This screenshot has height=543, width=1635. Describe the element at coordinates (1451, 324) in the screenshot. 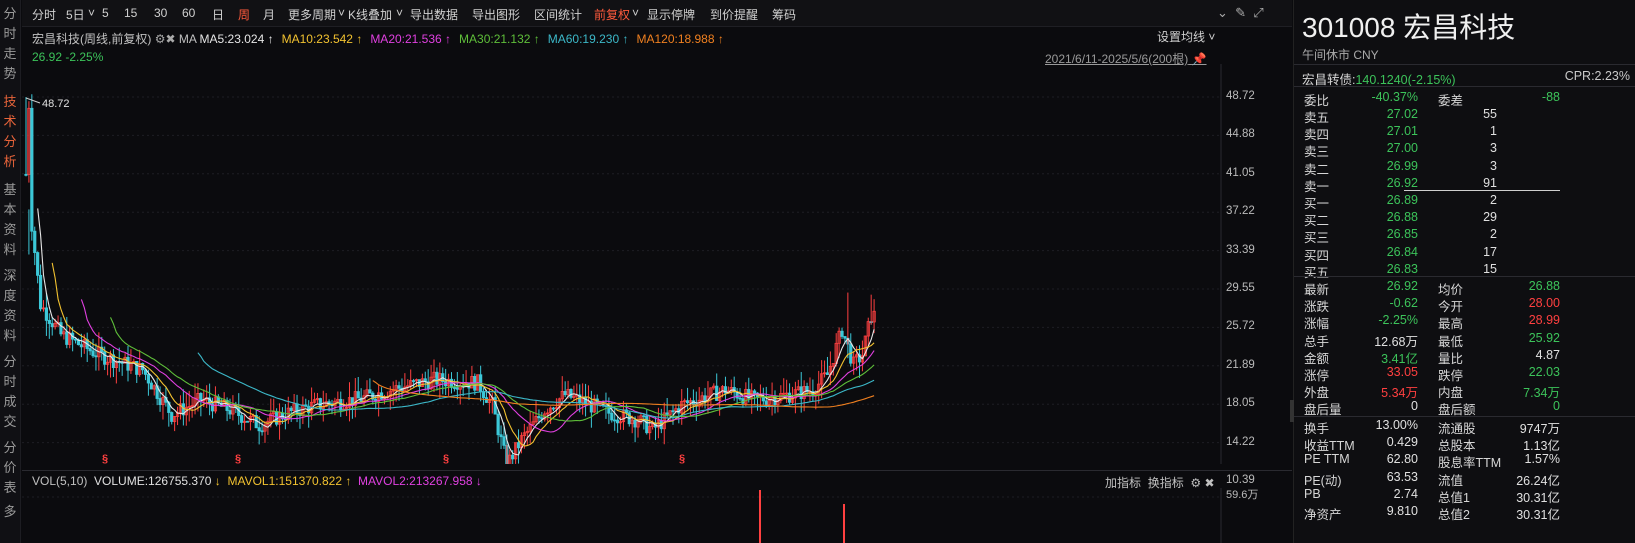

I see `stat-label: 最高` at that location.